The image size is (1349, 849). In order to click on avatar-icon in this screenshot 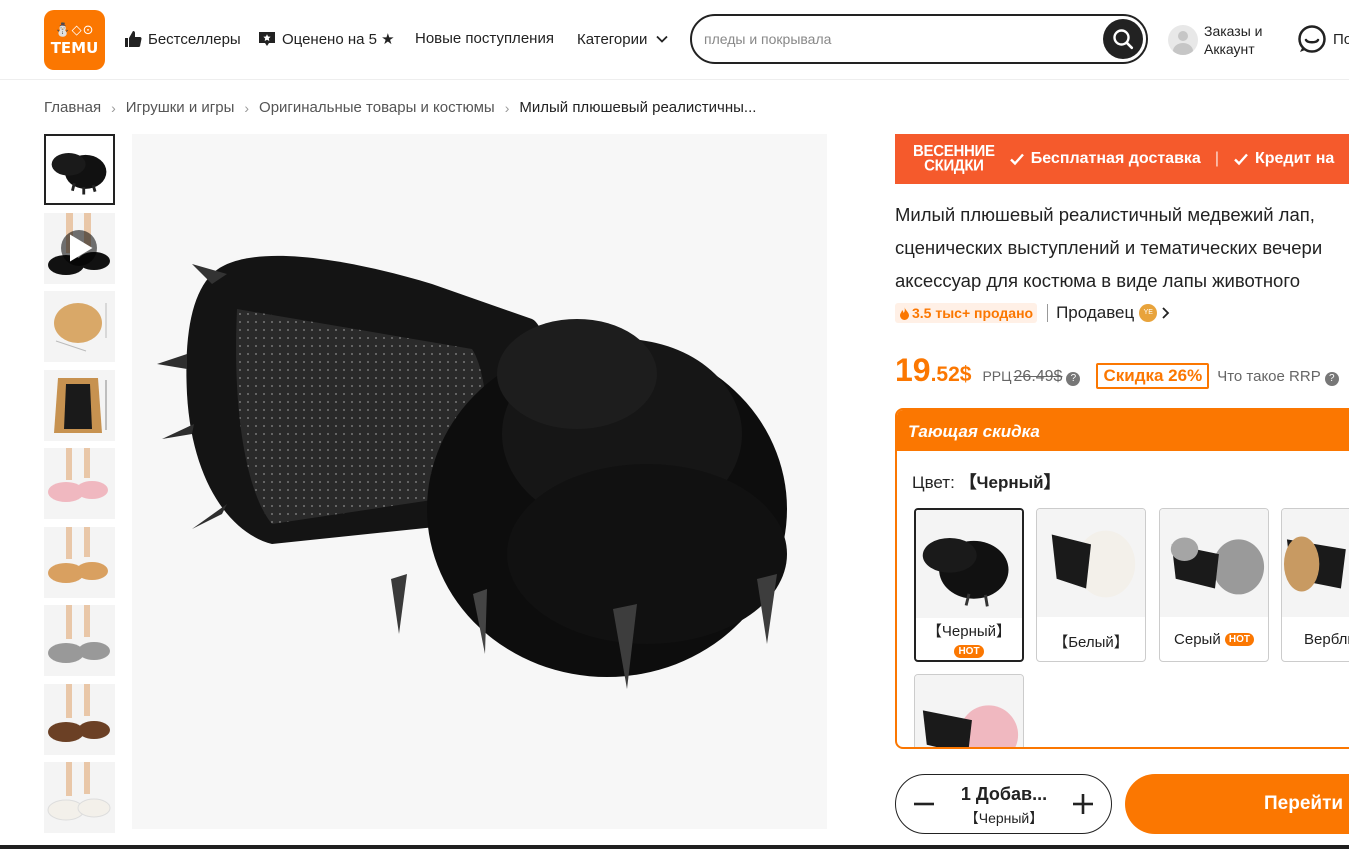, I will do `click(1183, 40)`.